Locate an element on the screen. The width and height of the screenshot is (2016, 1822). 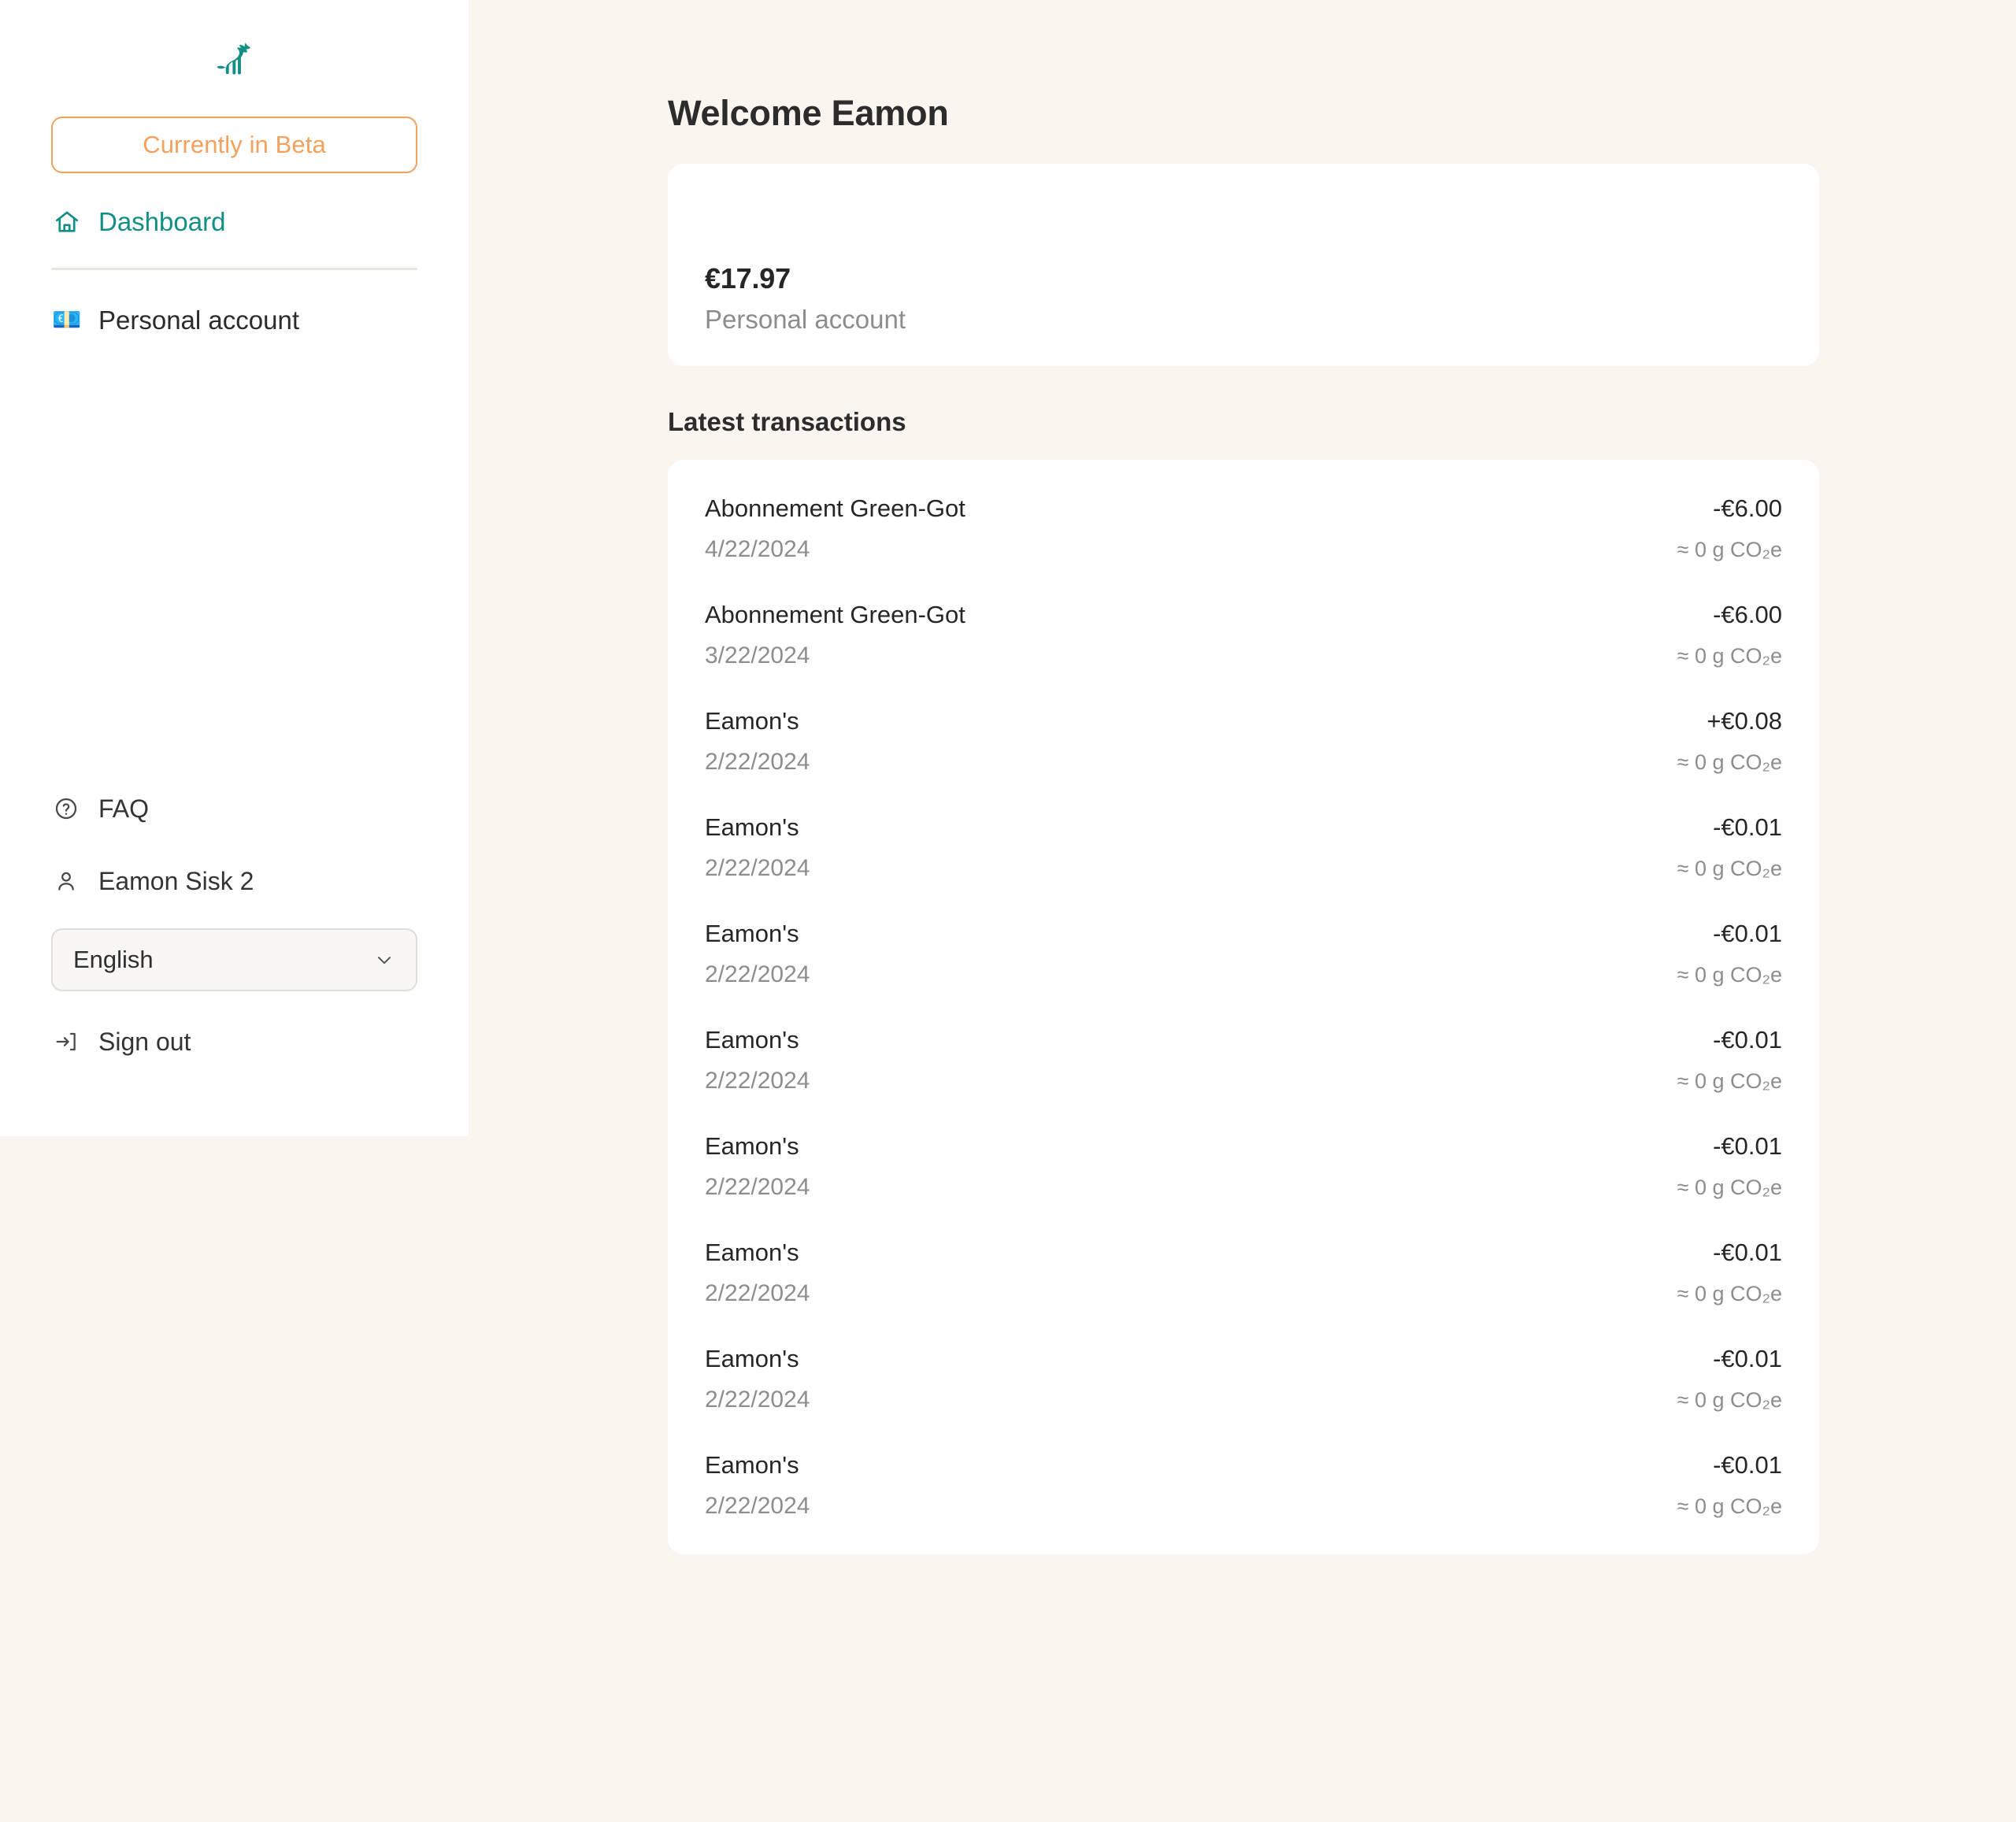
sidebar-item-faq-label: FAQ is located at coordinates (124, 808).